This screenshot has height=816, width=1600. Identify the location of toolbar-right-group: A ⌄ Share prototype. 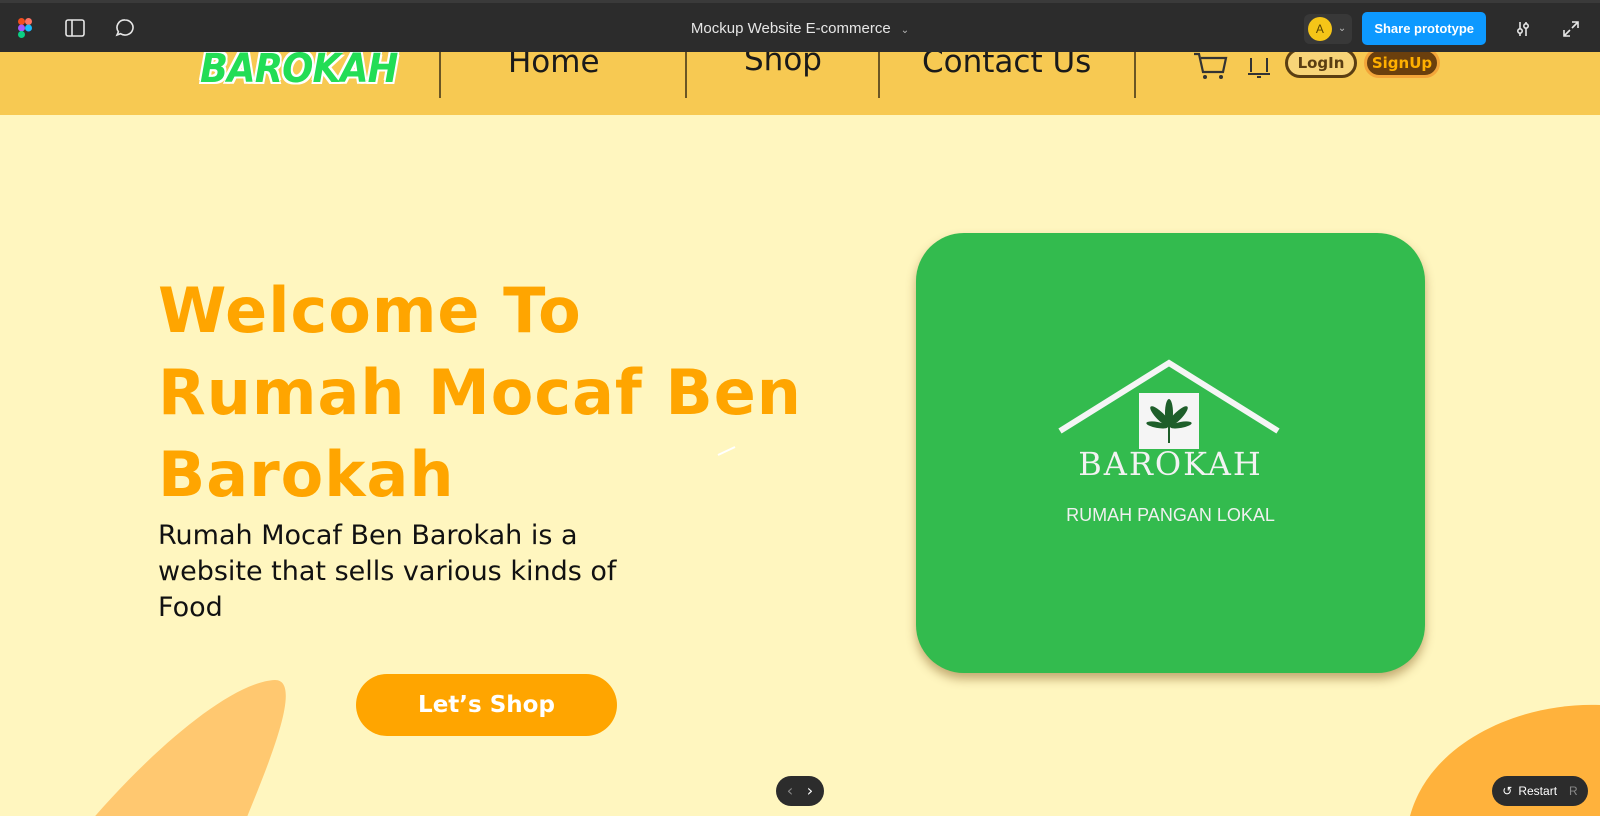
(1444, 28).